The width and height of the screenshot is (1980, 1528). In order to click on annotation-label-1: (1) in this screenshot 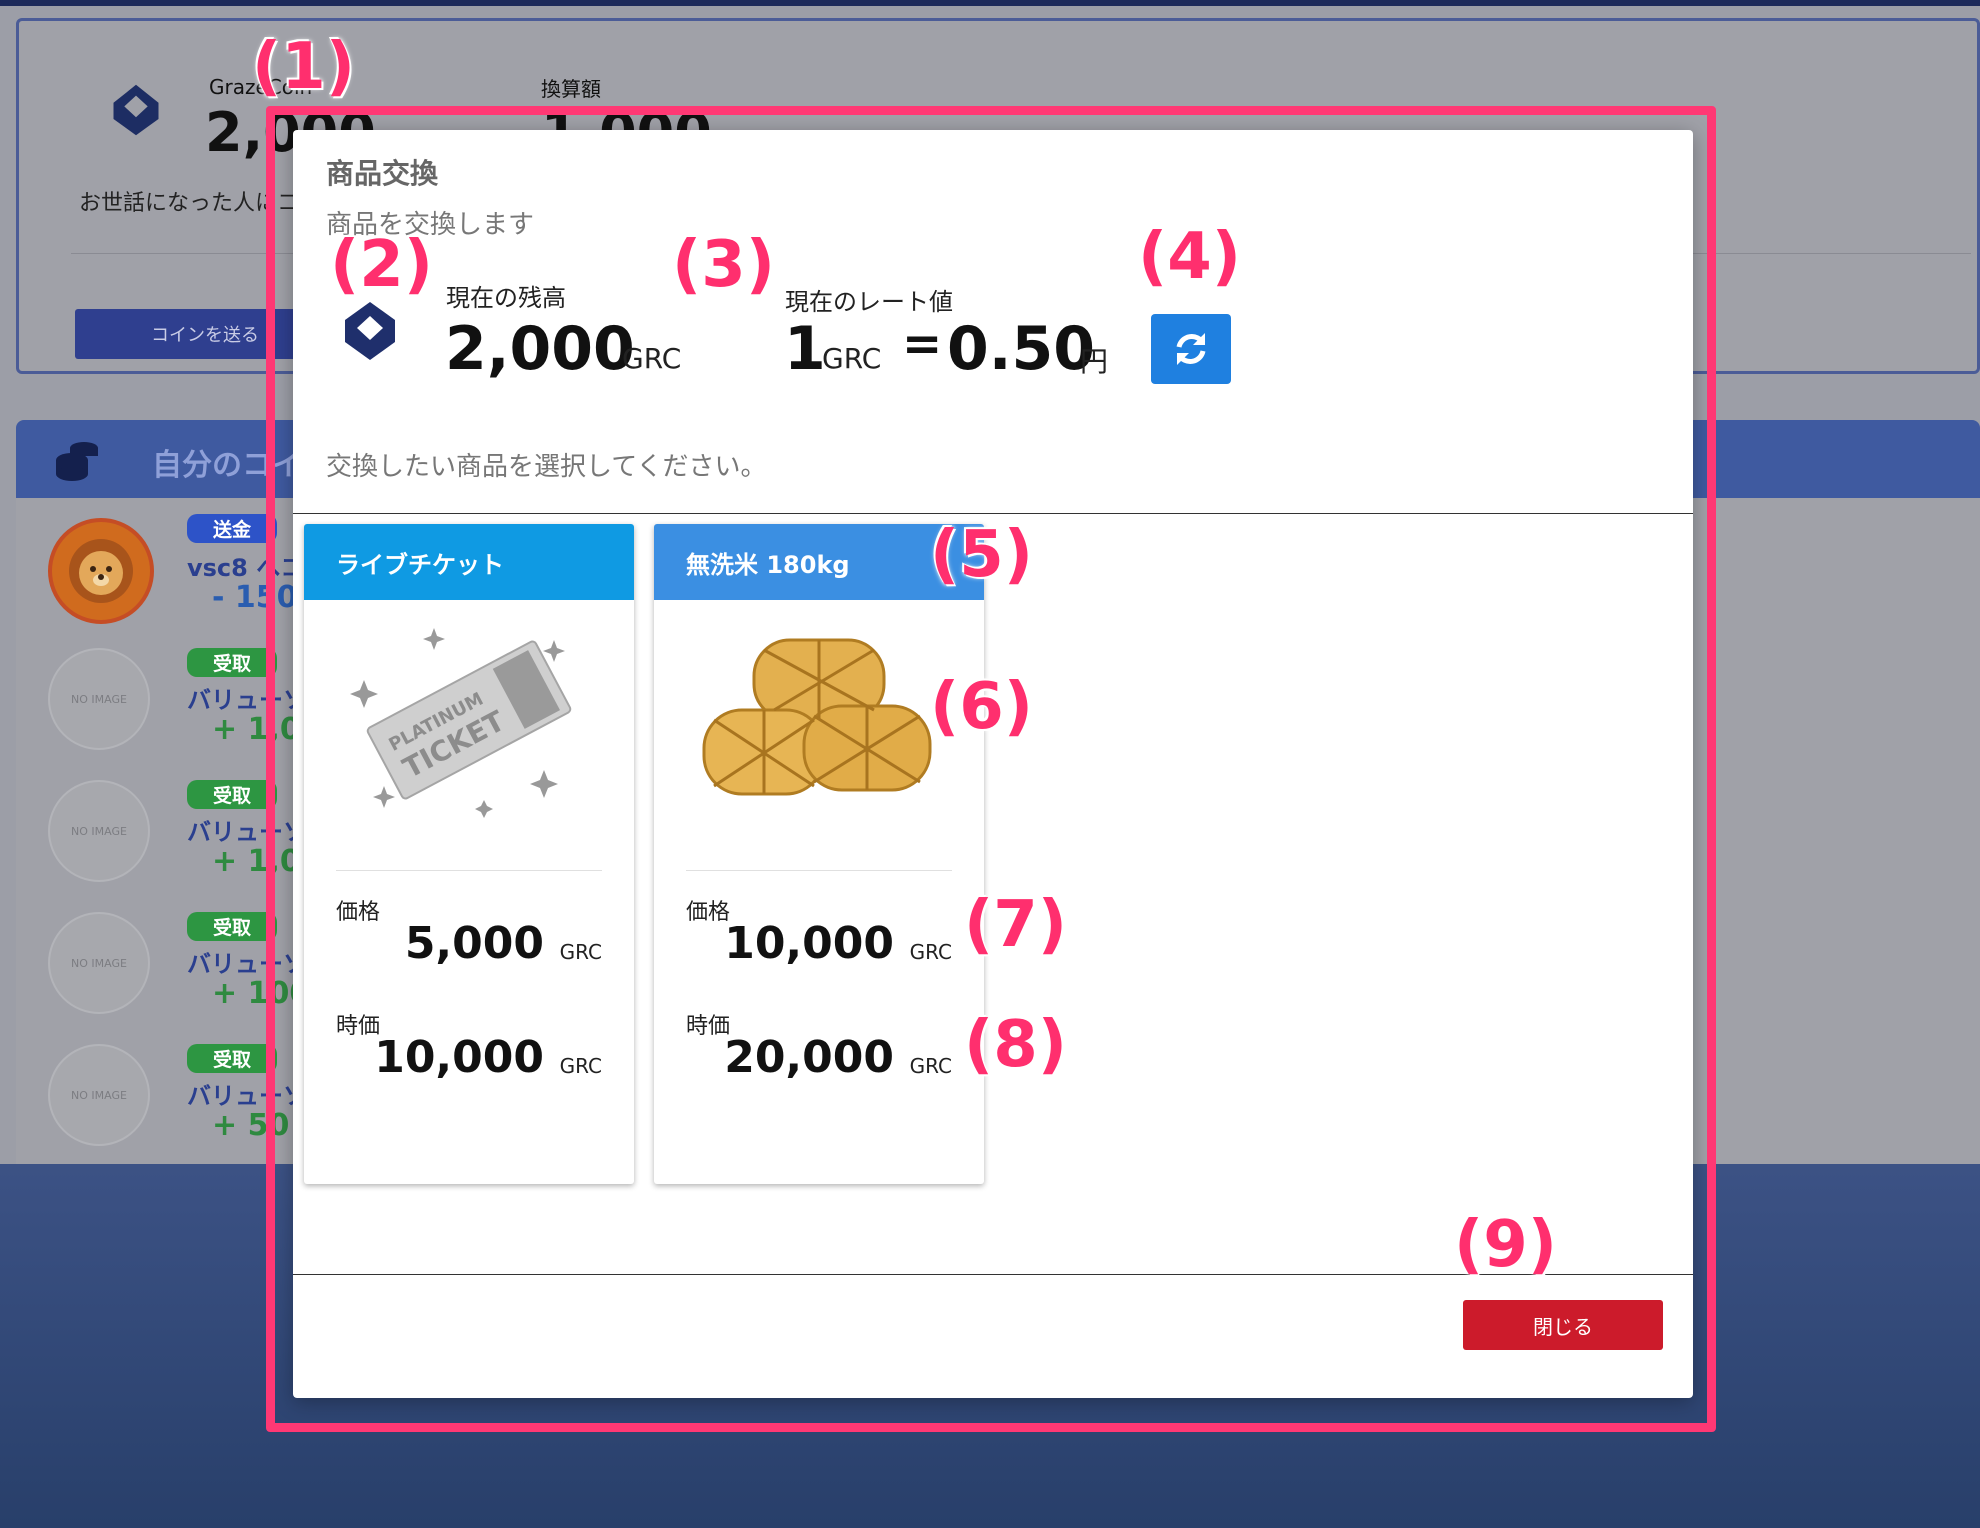, I will do `click(304, 67)`.